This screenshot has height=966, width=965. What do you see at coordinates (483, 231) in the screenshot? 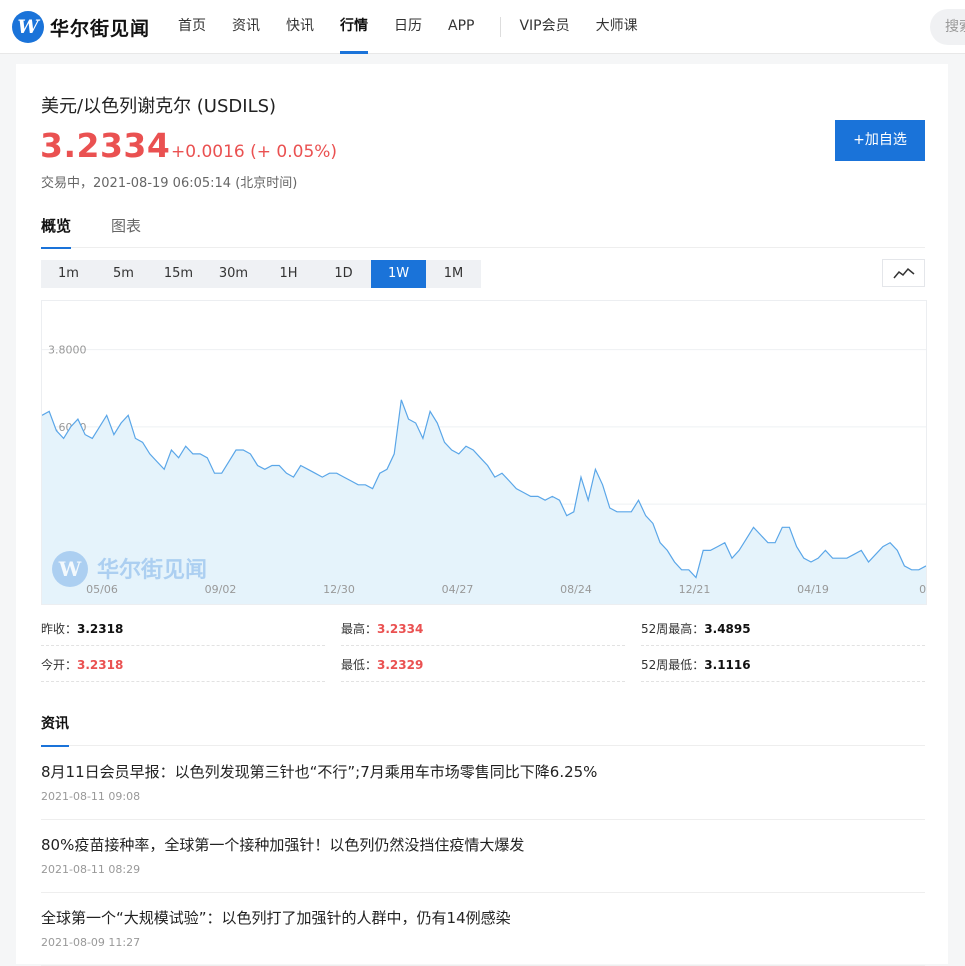
I see `quote-tabs: 概览 图表` at bounding box center [483, 231].